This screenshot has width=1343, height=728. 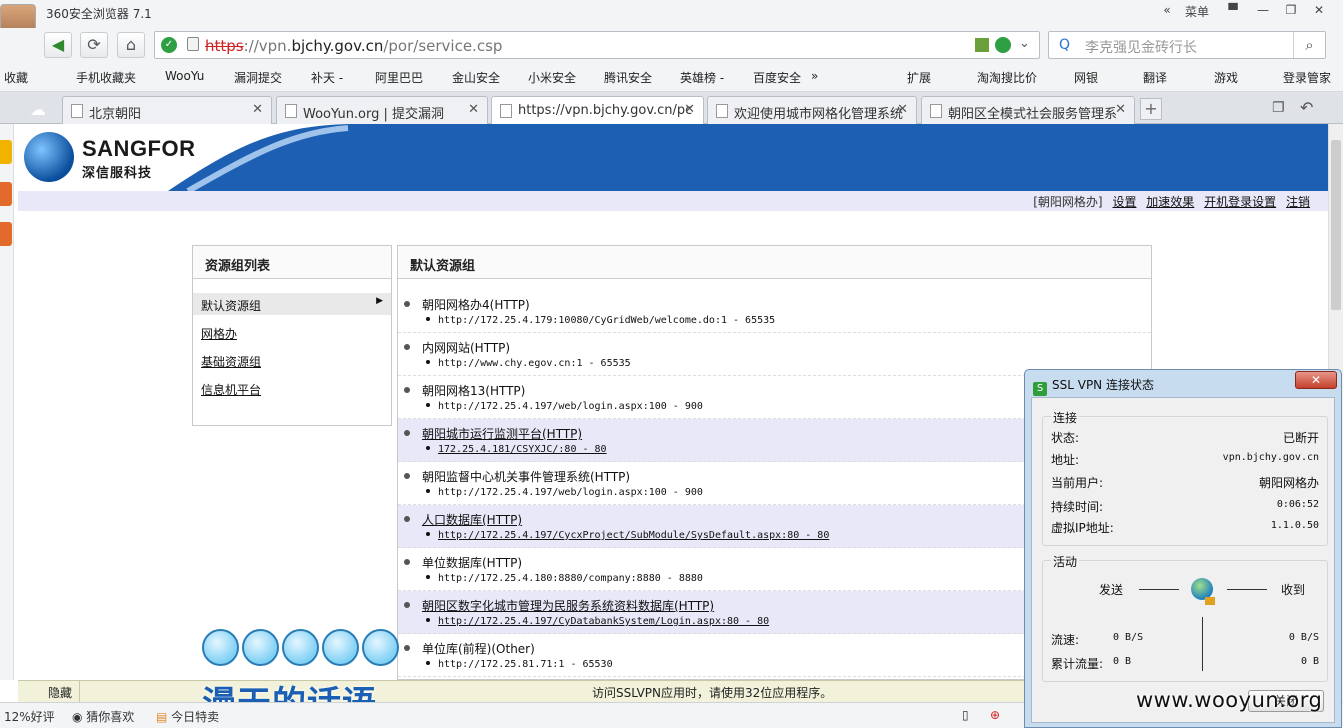 What do you see at coordinates (1007, 77) in the screenshot?
I see `ext-price-compare: 淘淘搜比价` at bounding box center [1007, 77].